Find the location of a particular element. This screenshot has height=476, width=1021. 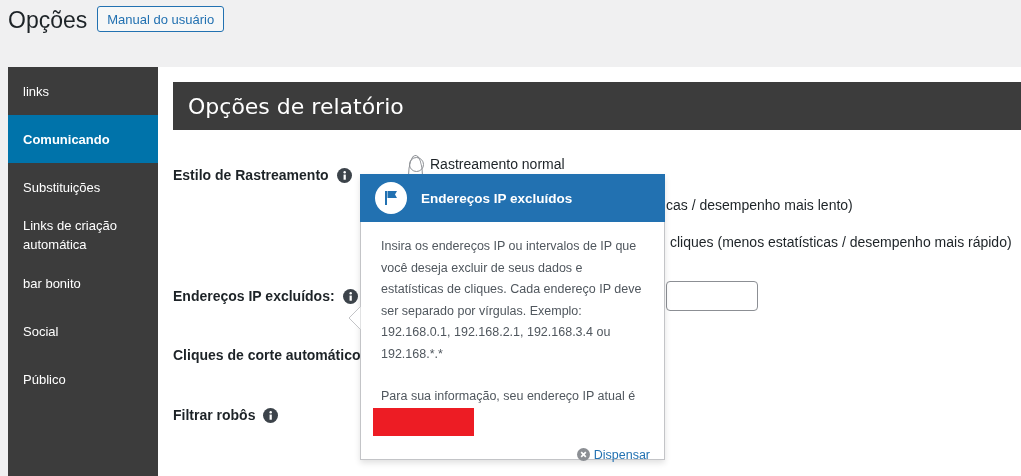

dismiss-link: Dispensar is located at coordinates (613, 454).